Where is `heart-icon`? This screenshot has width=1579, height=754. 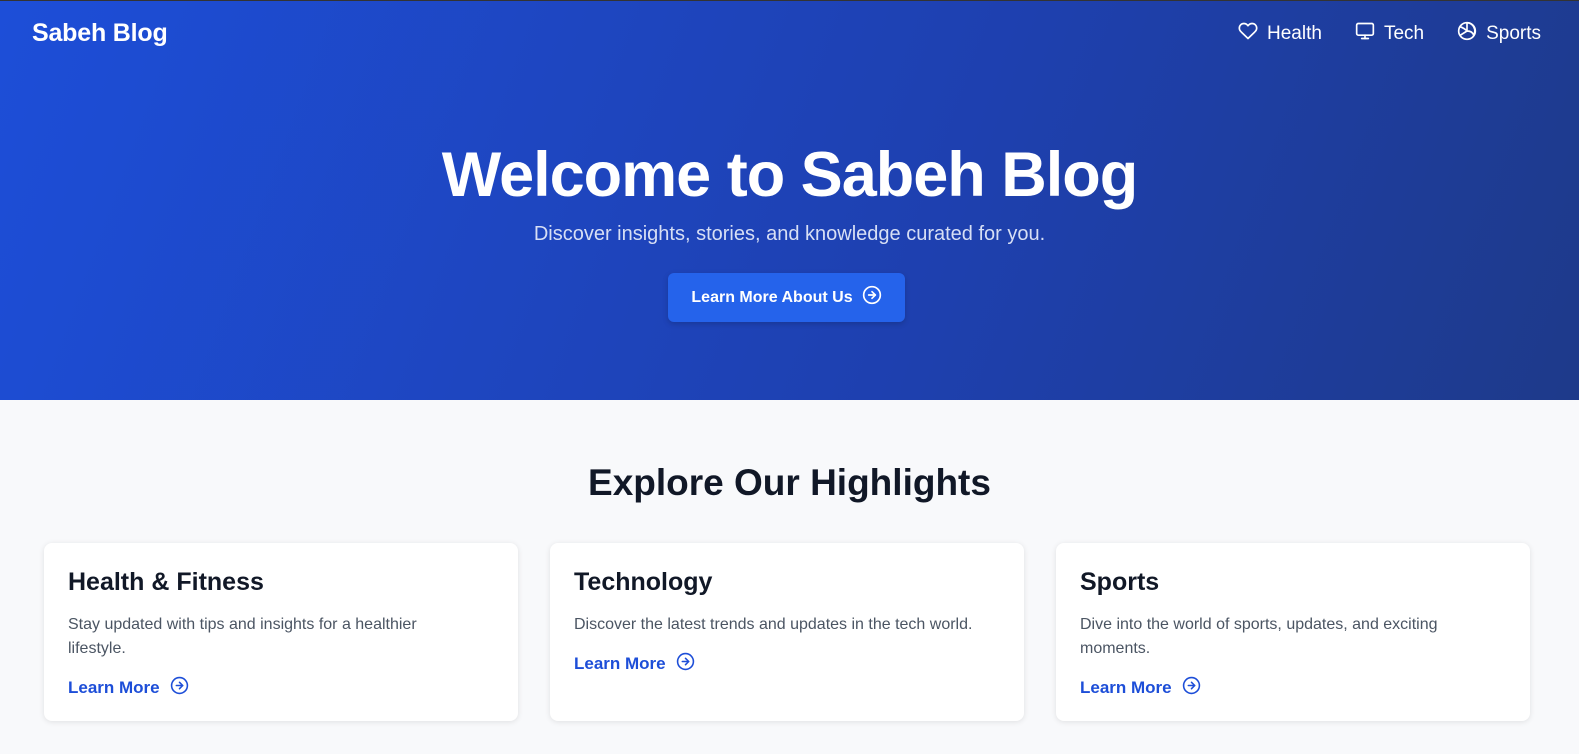
heart-icon is located at coordinates (1248, 34).